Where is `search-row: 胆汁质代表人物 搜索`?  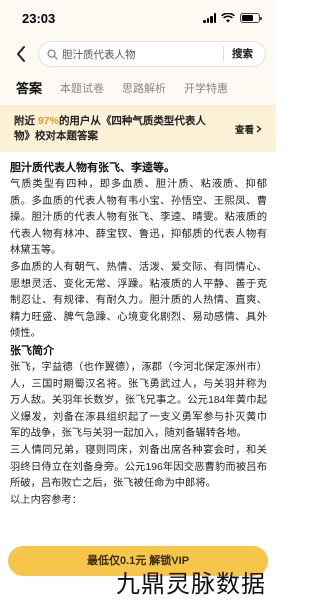 search-row: 胆汁质代表人物 搜索 is located at coordinates (138, 54).